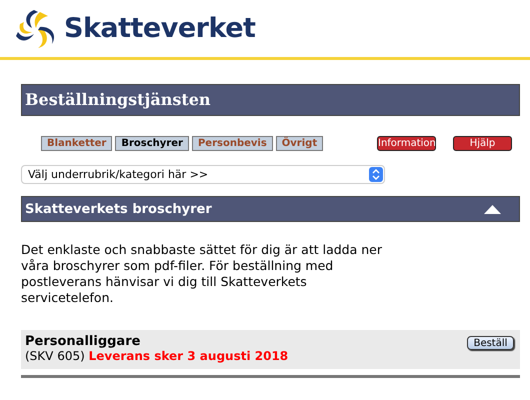 This screenshot has height=400, width=530. I want to click on page-title: Beställningstjänsten, so click(270, 100).